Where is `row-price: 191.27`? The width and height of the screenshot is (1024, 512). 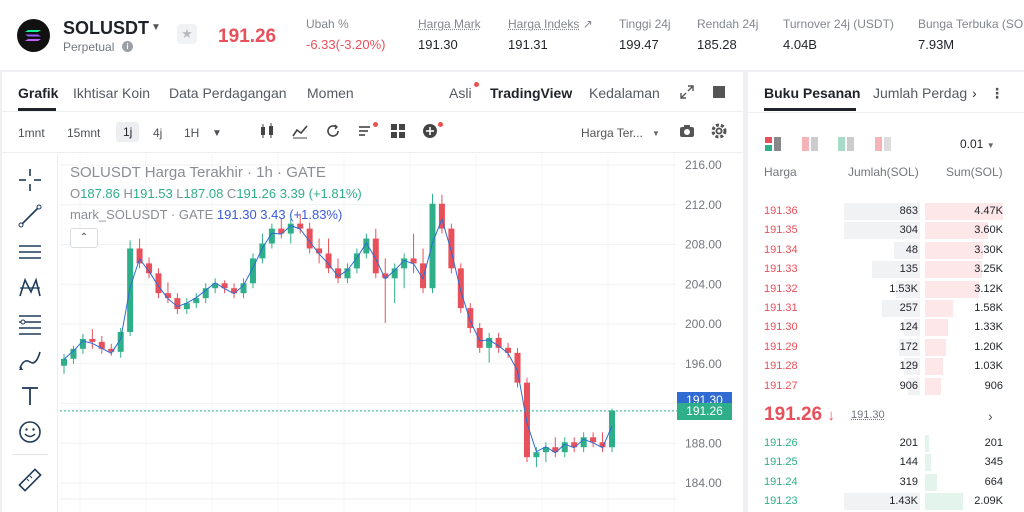 row-price: 191.27 is located at coordinates (781, 385).